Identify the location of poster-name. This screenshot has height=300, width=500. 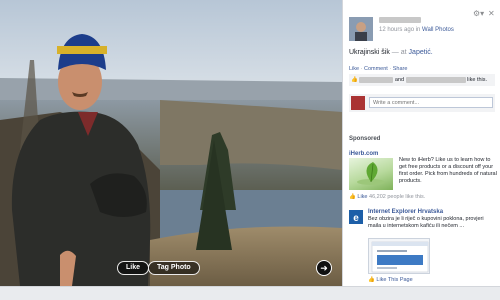
(400, 20).